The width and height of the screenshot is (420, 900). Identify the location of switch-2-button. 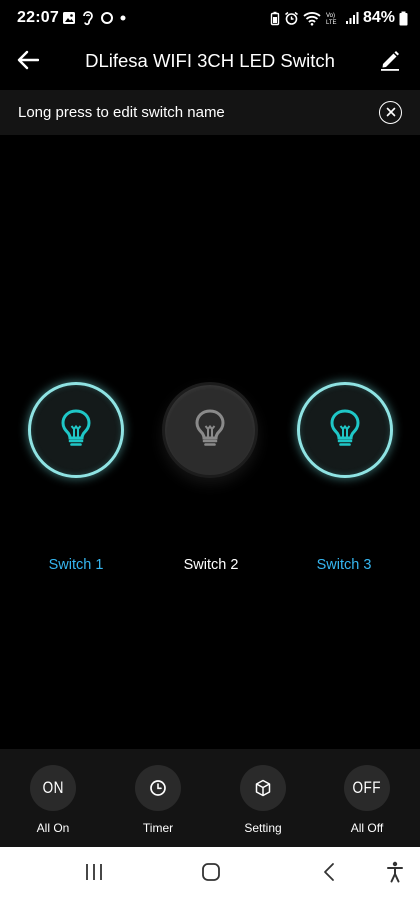
(210, 430).